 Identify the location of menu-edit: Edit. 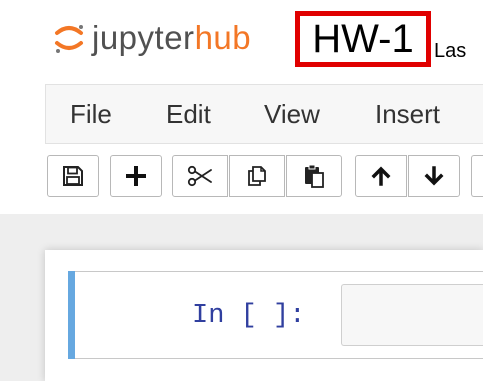
(188, 114).